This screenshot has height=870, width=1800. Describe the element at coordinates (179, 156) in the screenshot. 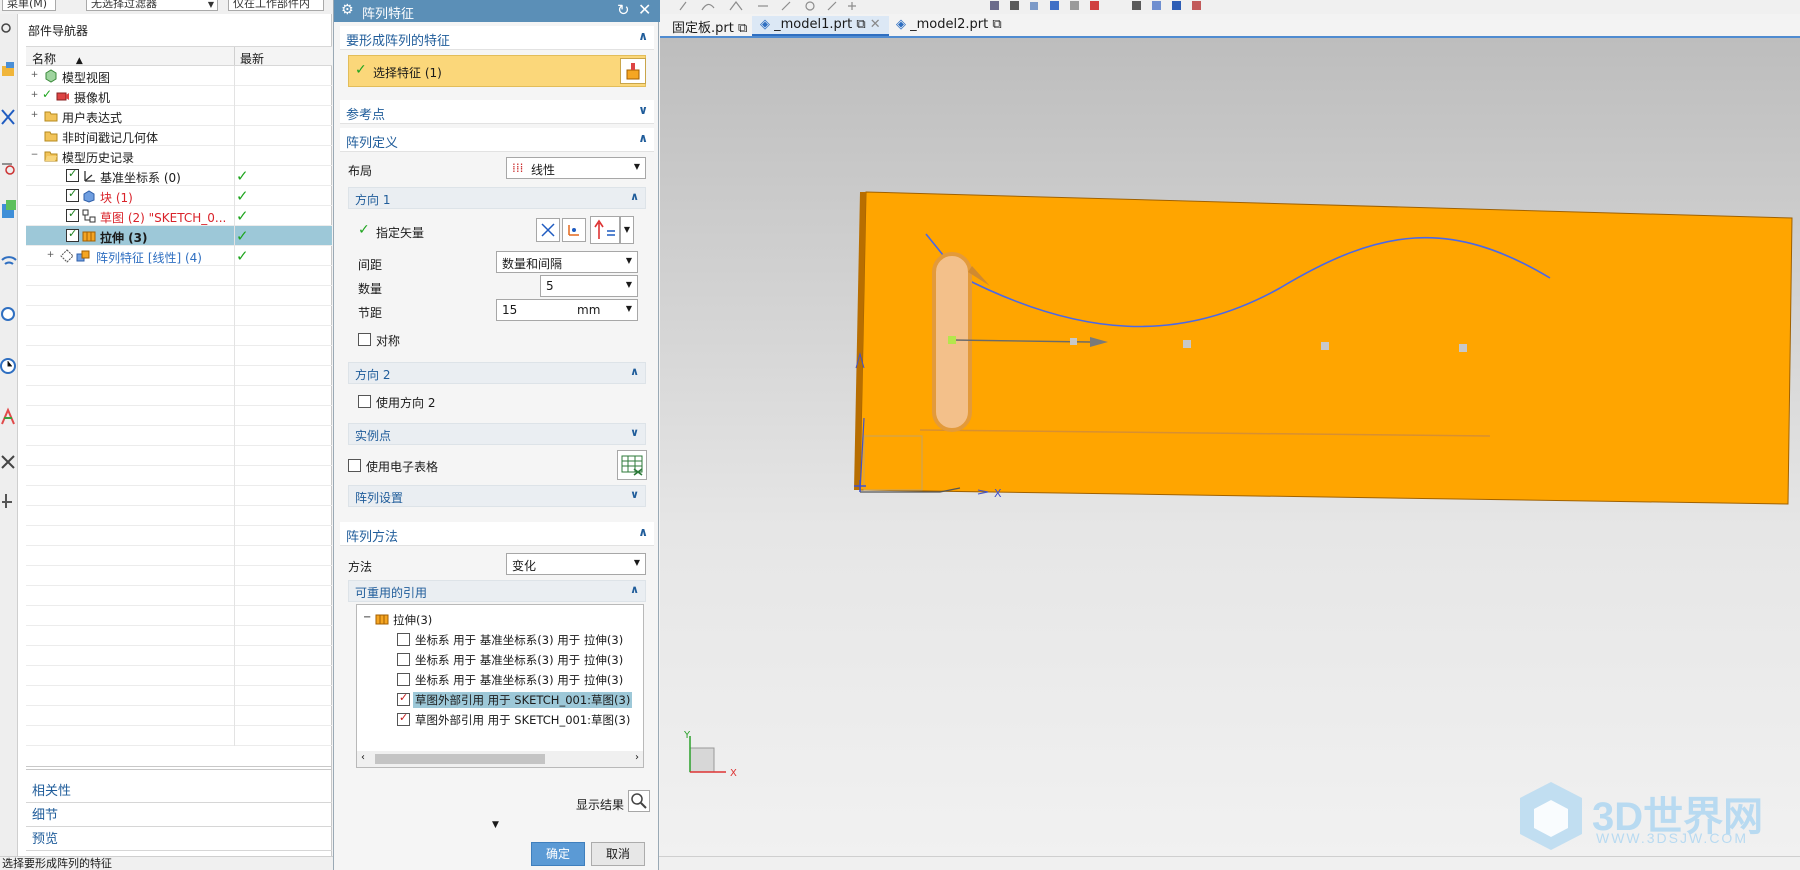

I see `tree-item-model-history: − 模型历史记录` at that location.